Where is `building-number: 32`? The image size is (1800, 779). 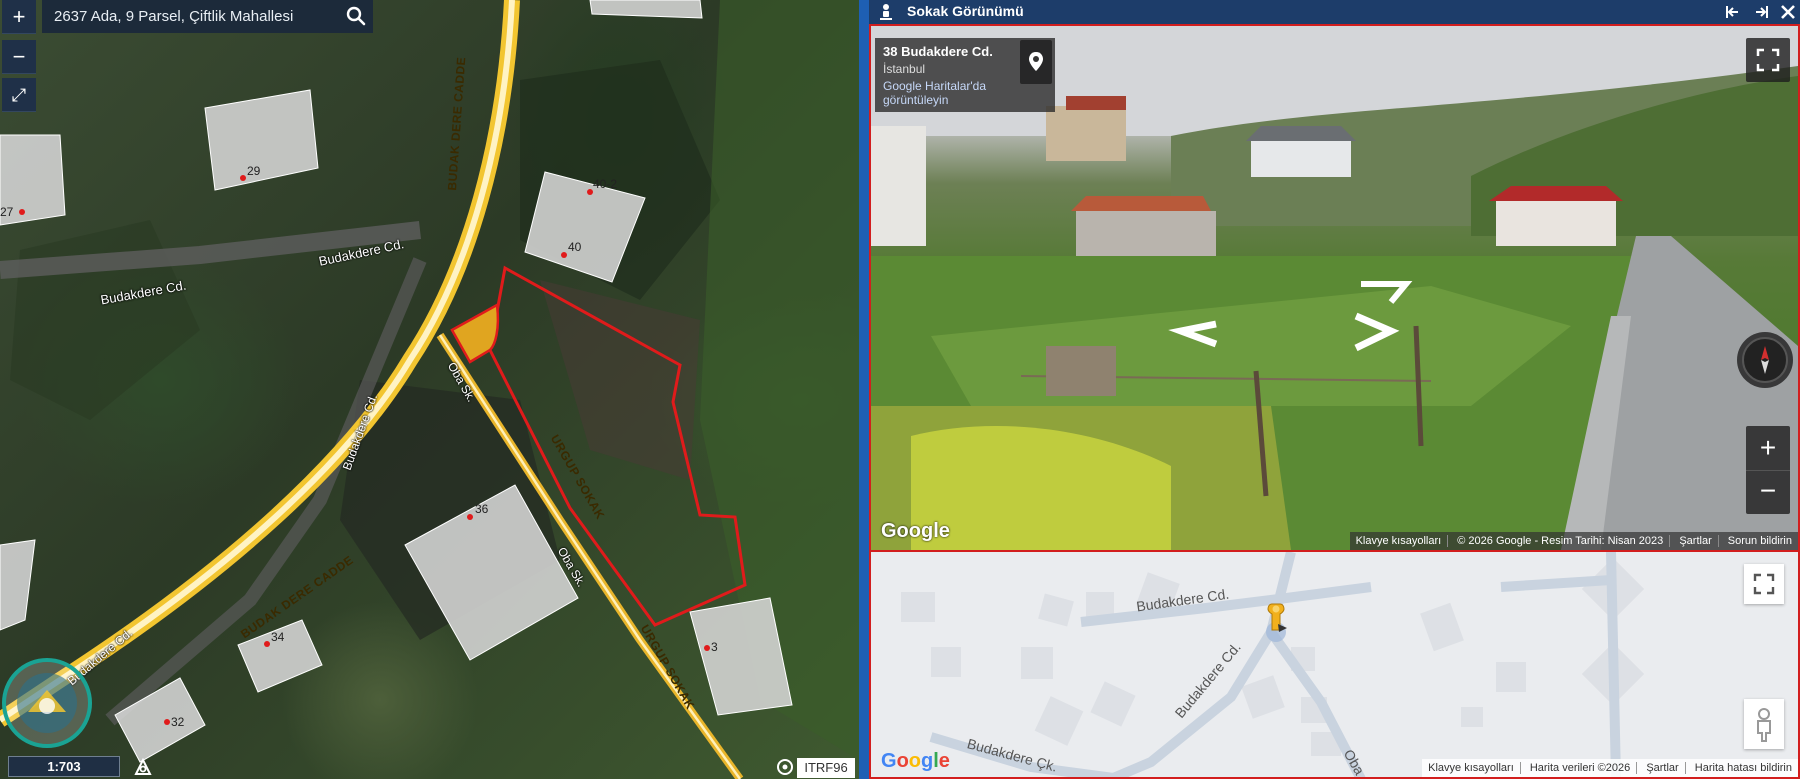
building-number: 32 is located at coordinates (178, 722).